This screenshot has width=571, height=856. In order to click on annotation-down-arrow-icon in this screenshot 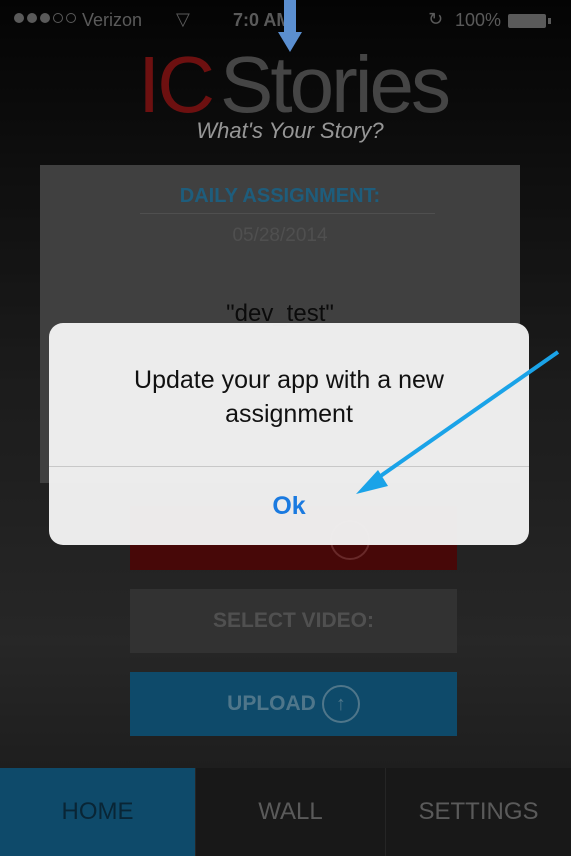, I will do `click(290, 26)`.